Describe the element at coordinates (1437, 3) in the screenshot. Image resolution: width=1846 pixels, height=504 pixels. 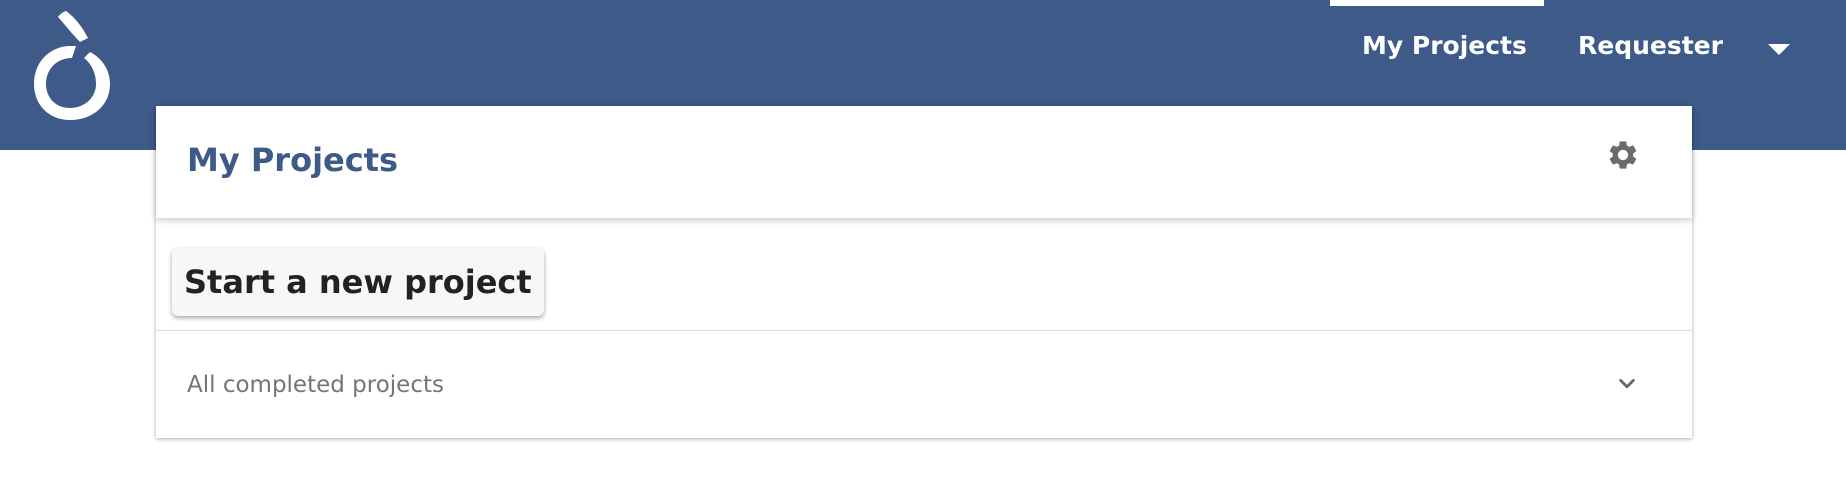
I see `nav-active-indicator` at that location.